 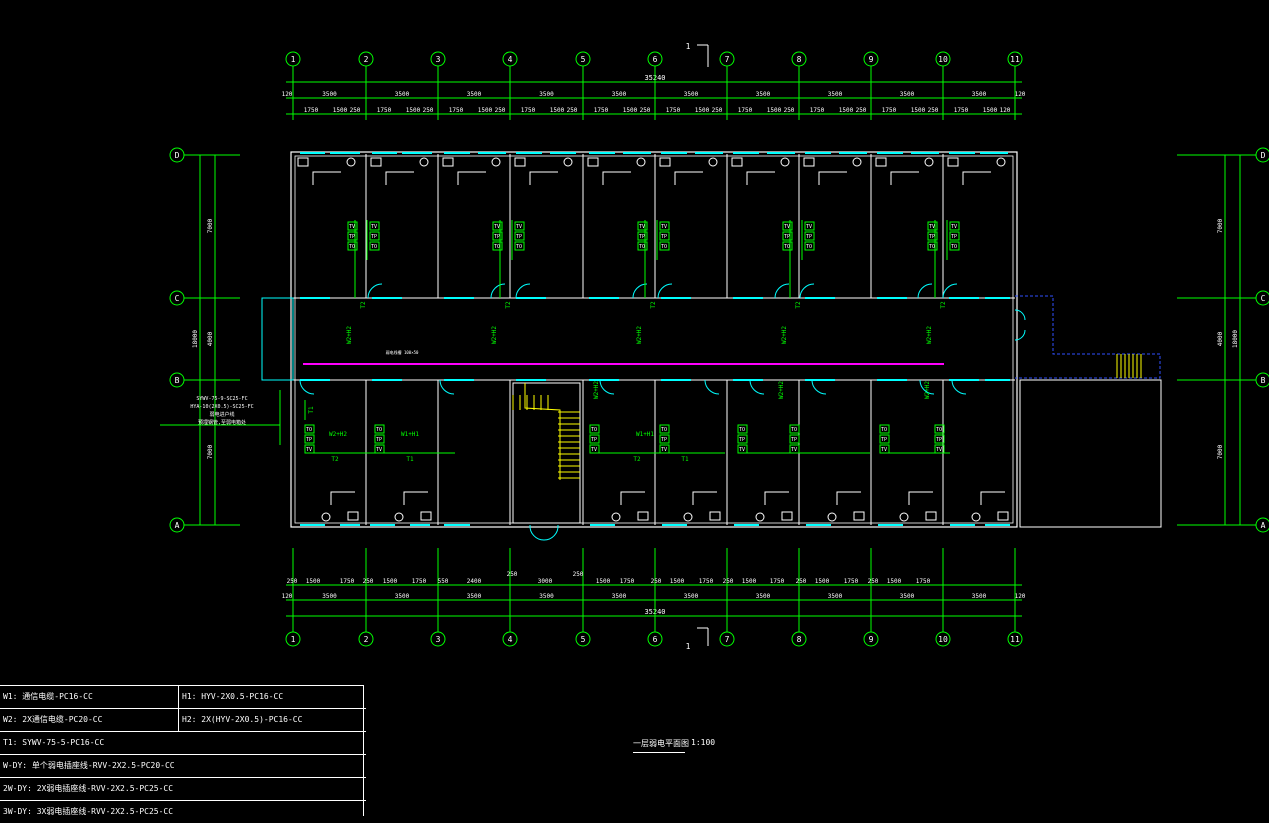 I want to click on drawing-title-block: 一层弱电平面图 1:100, so click(x=674, y=745).